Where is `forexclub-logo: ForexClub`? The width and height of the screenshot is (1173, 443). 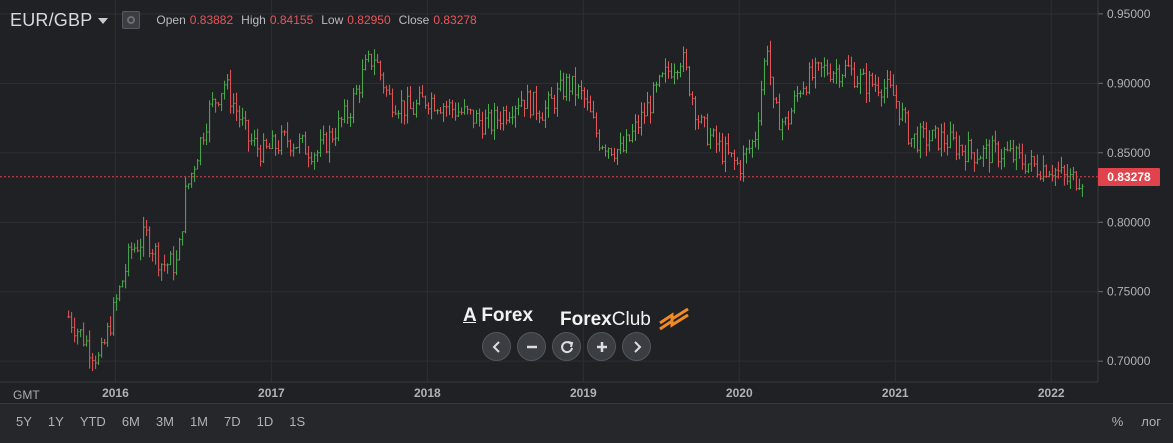
forexclub-logo: ForexClub is located at coordinates (626, 318).